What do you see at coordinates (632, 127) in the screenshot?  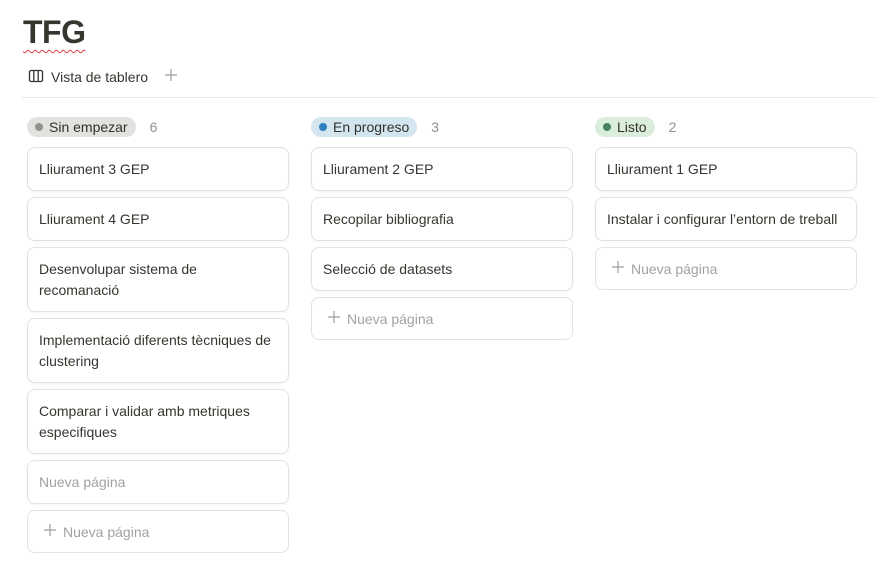 I see `status-label: Listo` at bounding box center [632, 127].